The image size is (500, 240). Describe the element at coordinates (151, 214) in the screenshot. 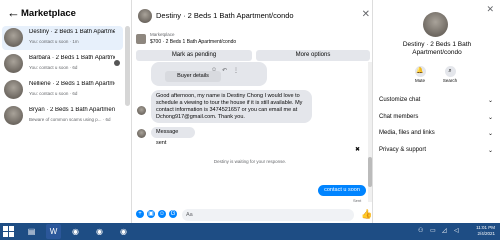

I see `image-icon: ▣` at that location.